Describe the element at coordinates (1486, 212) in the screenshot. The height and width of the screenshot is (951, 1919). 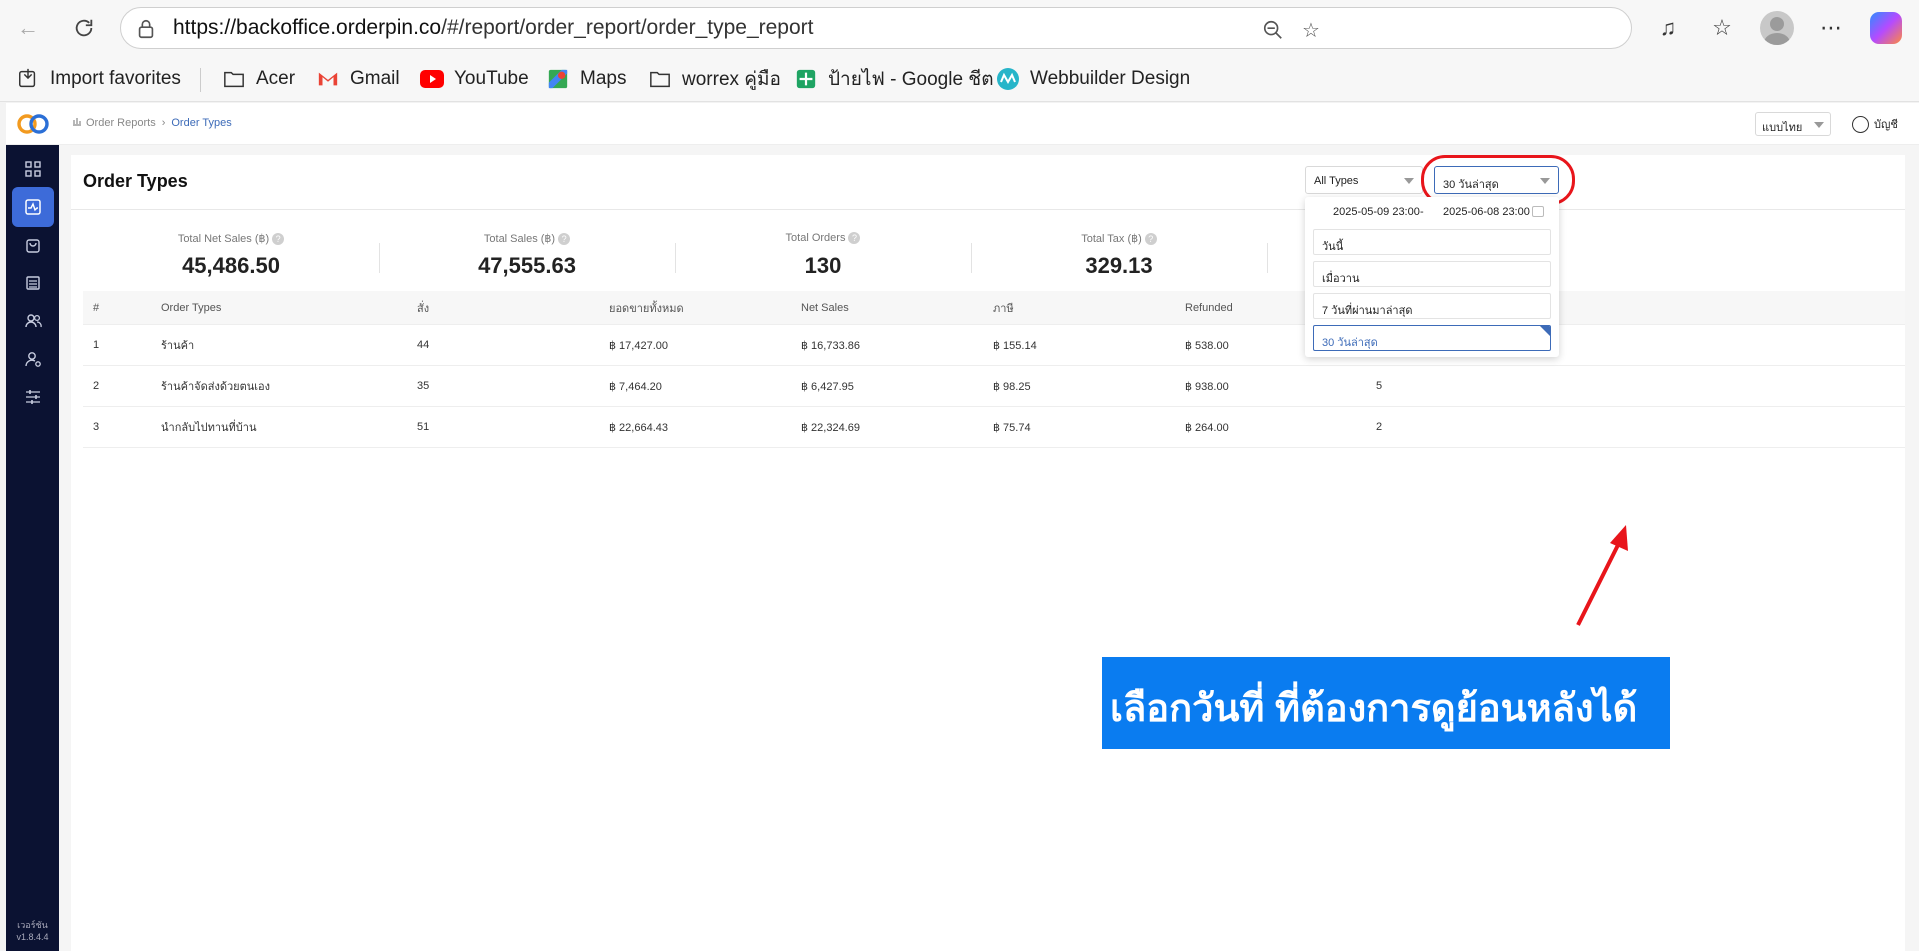
I see `end-date: 2025-06-08 23:00` at that location.